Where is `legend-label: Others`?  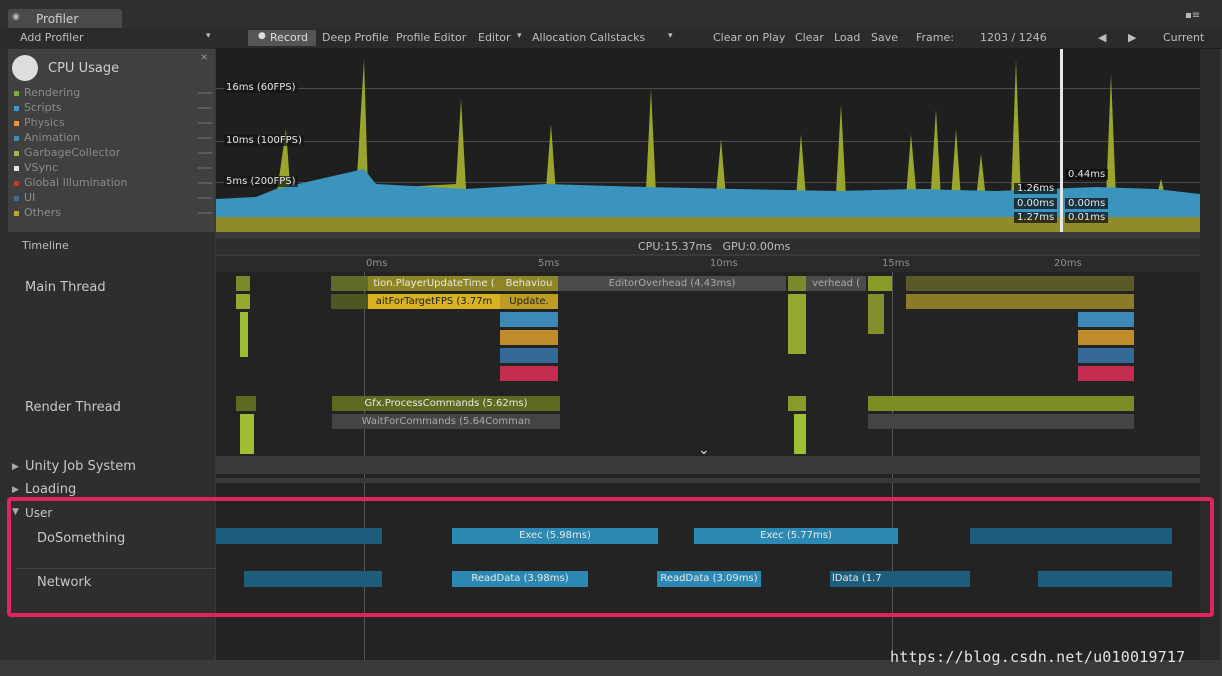 legend-label: Others is located at coordinates (42, 212).